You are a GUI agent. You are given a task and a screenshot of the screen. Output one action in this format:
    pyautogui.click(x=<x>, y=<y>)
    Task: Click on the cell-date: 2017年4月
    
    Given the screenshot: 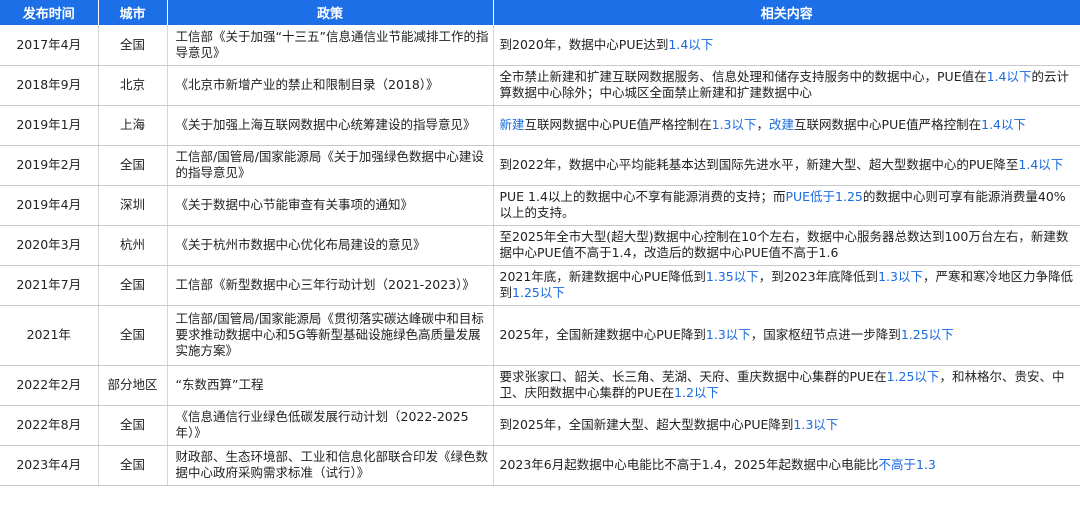 What is the action you would take?
    pyautogui.click(x=49, y=45)
    